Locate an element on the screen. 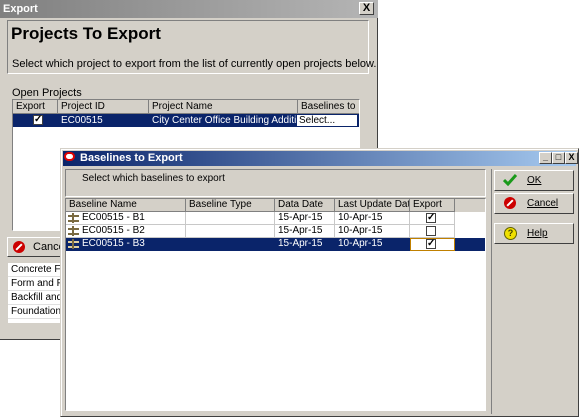  column-header-baseline-name: Baseline Name is located at coordinates (126, 205).